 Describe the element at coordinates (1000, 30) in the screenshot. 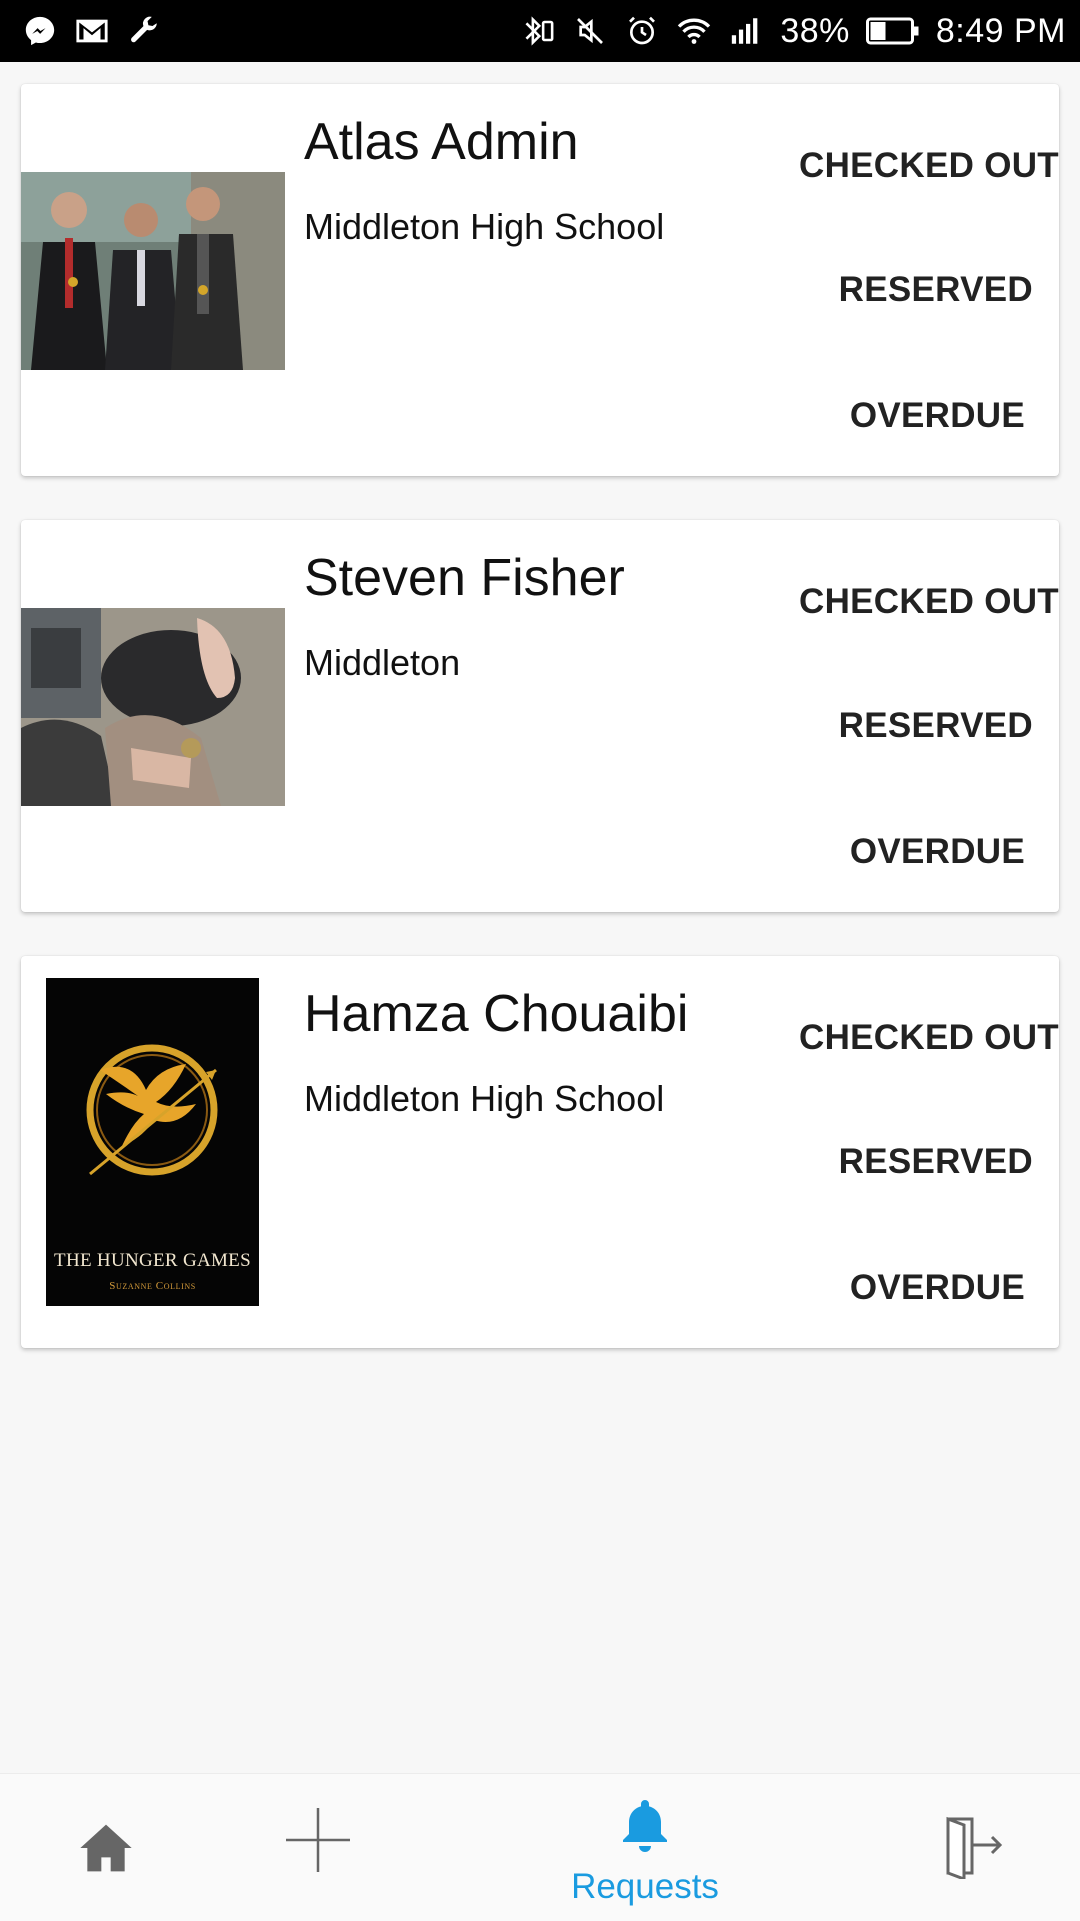

I see `clock: 8:49 PM` at that location.